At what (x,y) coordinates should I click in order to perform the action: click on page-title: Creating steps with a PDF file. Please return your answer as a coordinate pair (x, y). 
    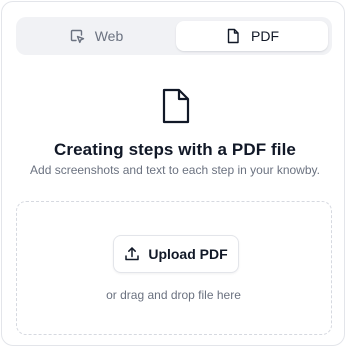
    Looking at the image, I should click on (175, 149).